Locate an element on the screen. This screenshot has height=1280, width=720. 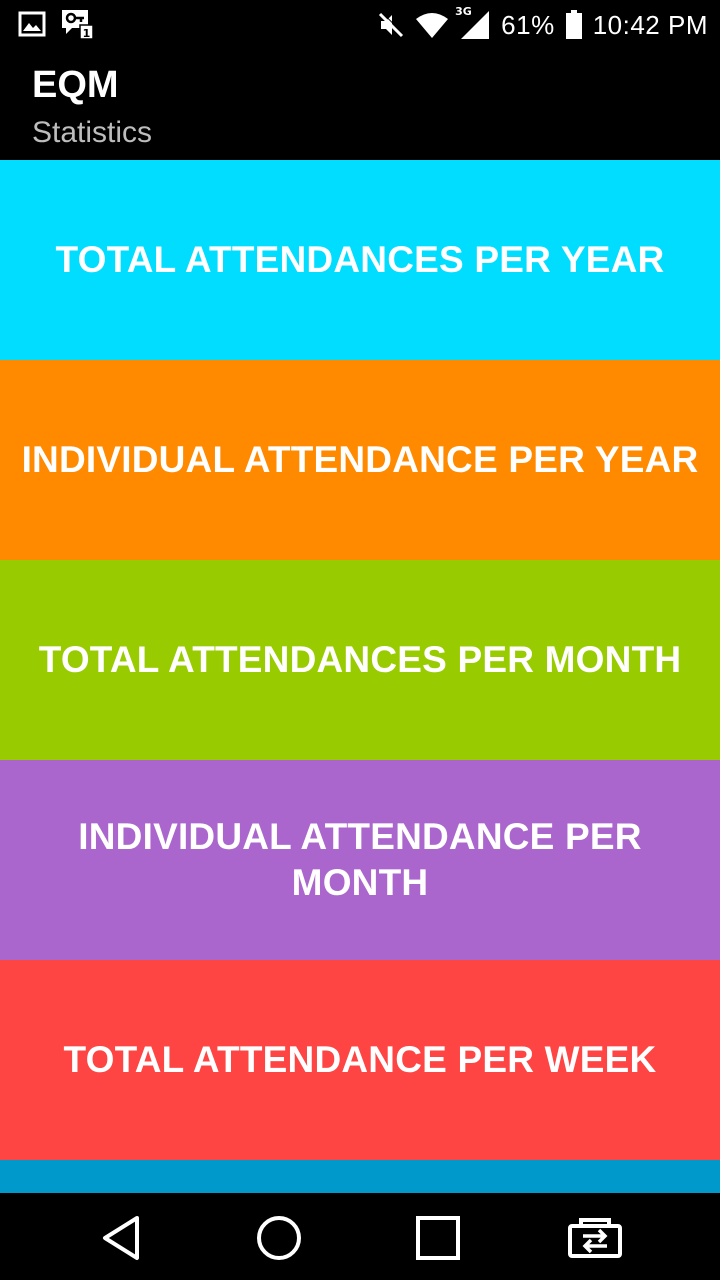
navigation-bar is located at coordinates (360, 1236).